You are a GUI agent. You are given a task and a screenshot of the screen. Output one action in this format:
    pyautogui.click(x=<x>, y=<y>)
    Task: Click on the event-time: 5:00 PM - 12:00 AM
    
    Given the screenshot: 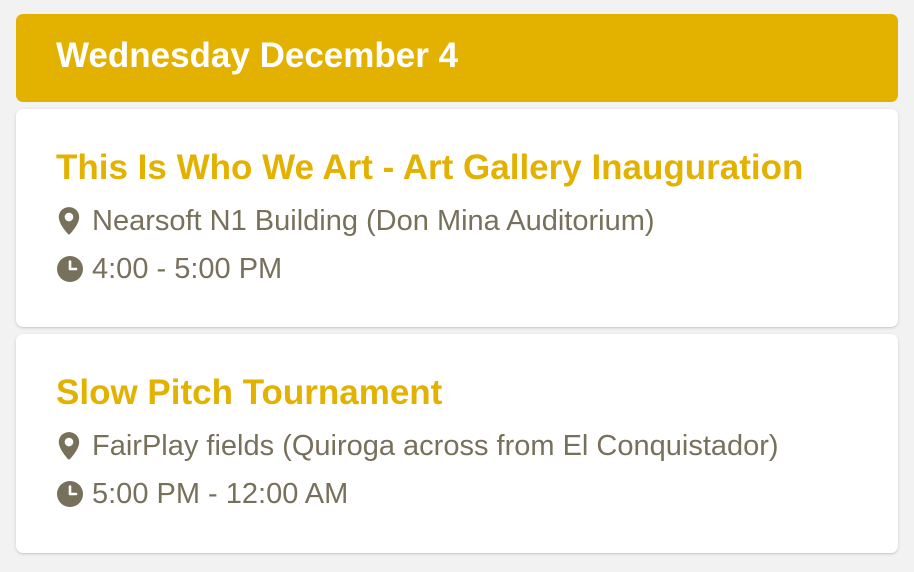 What is the action you would take?
    pyautogui.click(x=202, y=494)
    